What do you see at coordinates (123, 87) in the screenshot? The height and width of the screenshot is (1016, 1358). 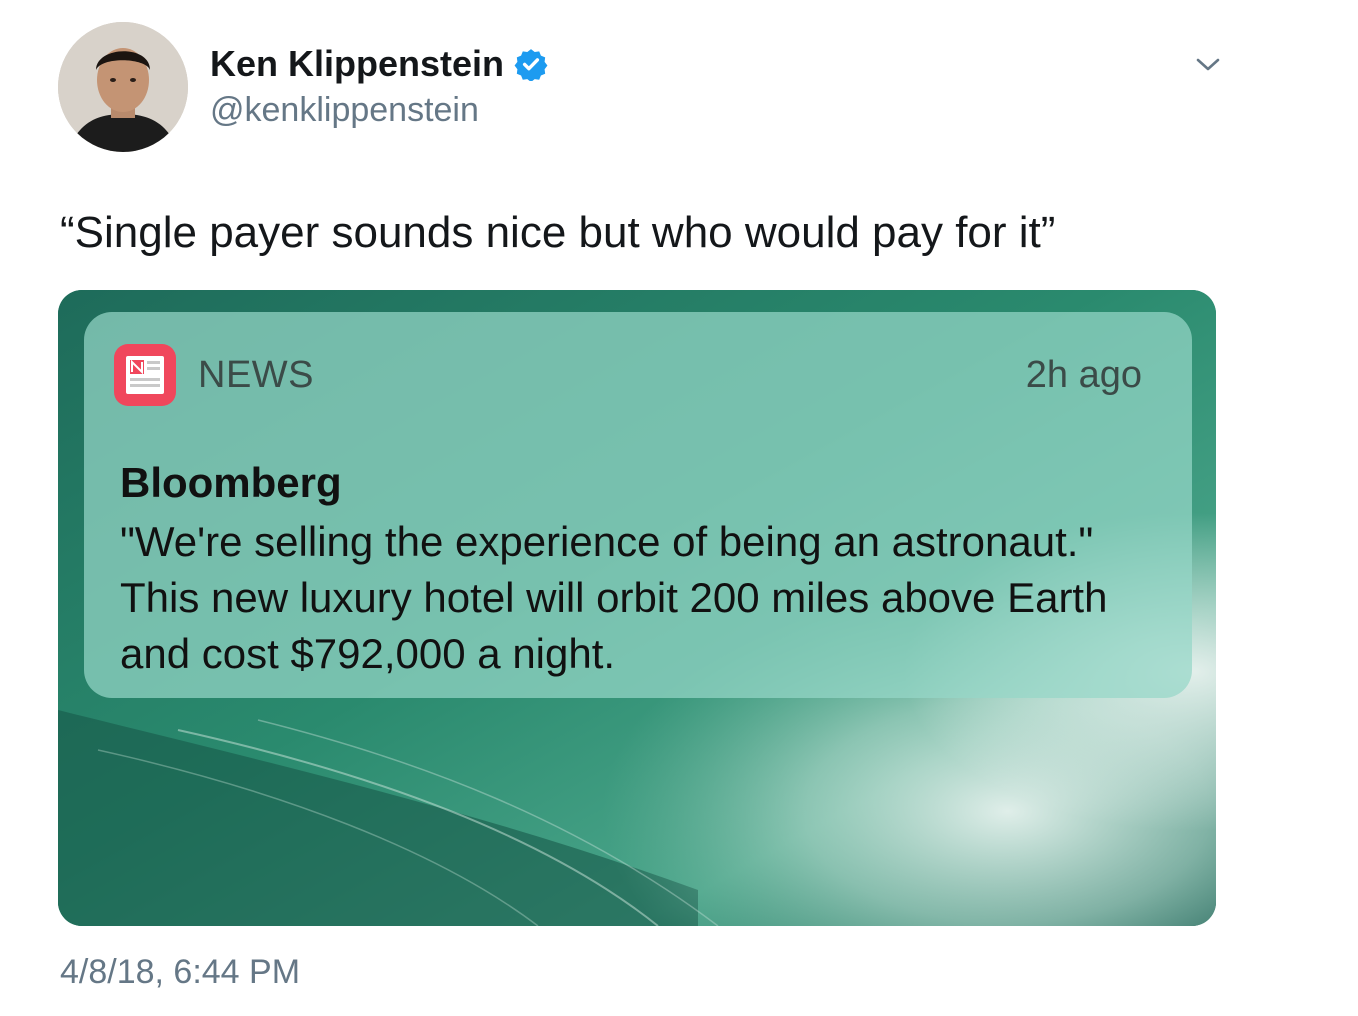 I see `avatar` at bounding box center [123, 87].